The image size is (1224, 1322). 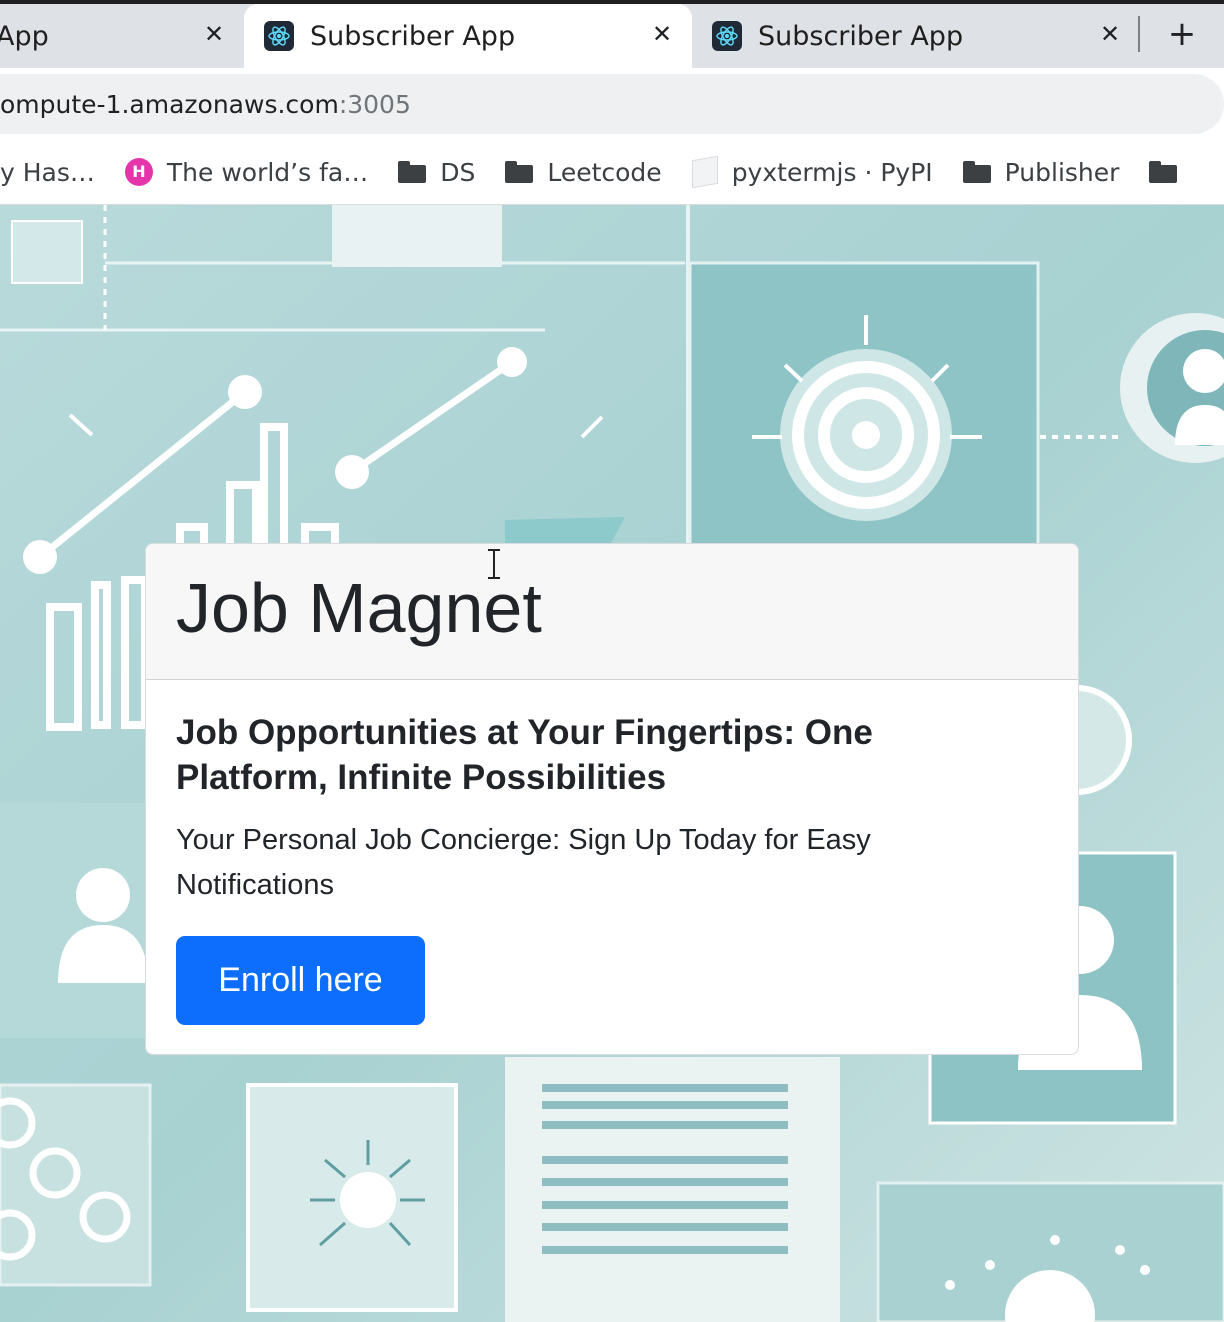 I want to click on bookmark-folder-publisher: Publisher, so click(x=1041, y=172).